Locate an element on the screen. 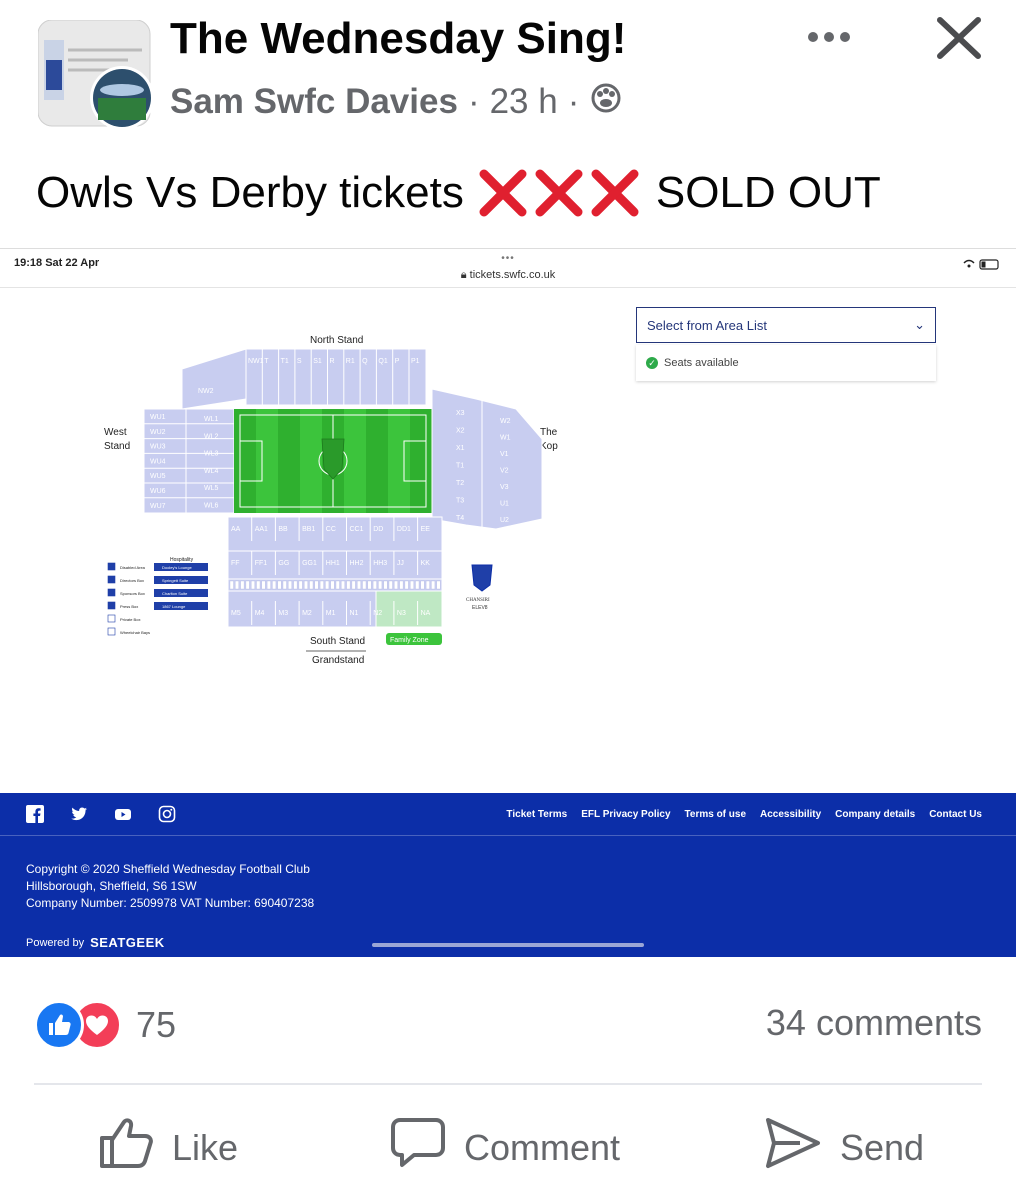 Image resolution: width=1016 pixels, height=1200 pixels. block-n2: N2 is located at coordinates (377, 613).